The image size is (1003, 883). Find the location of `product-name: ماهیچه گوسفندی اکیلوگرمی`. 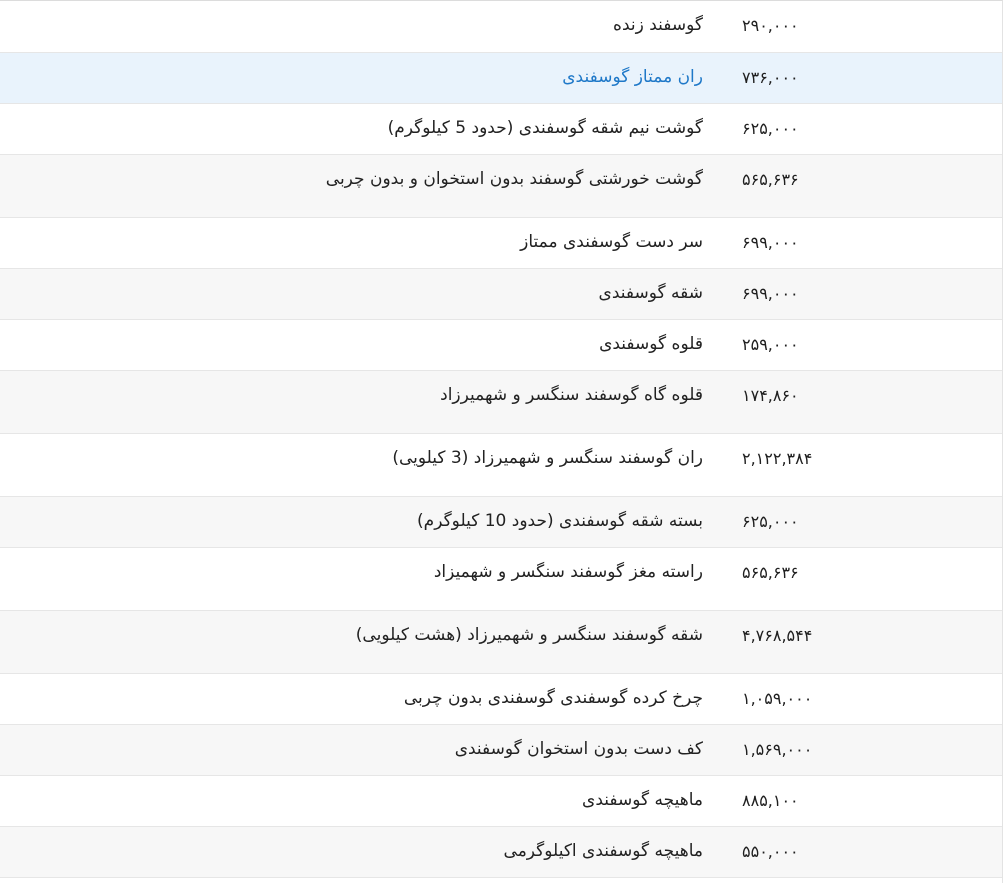

product-name: ماهیچه گوسفندی اکیلوگرمی is located at coordinates (361, 851).